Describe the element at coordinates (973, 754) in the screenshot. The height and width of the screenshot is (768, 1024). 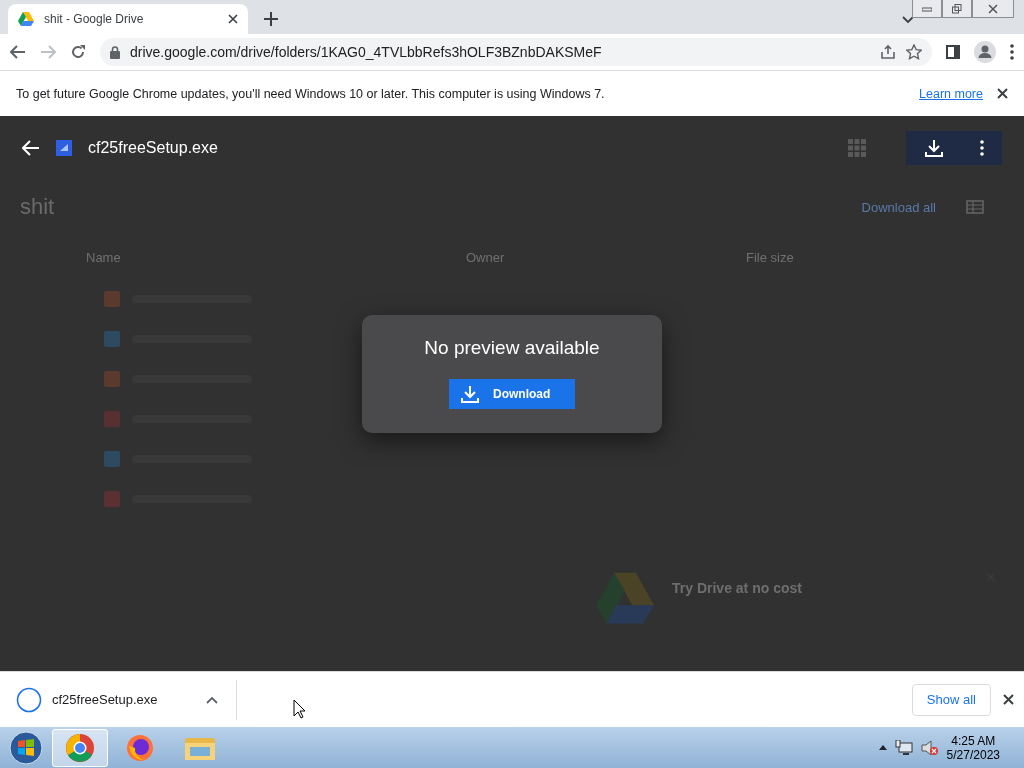
I see `clock-date: 5/27/2023` at that location.